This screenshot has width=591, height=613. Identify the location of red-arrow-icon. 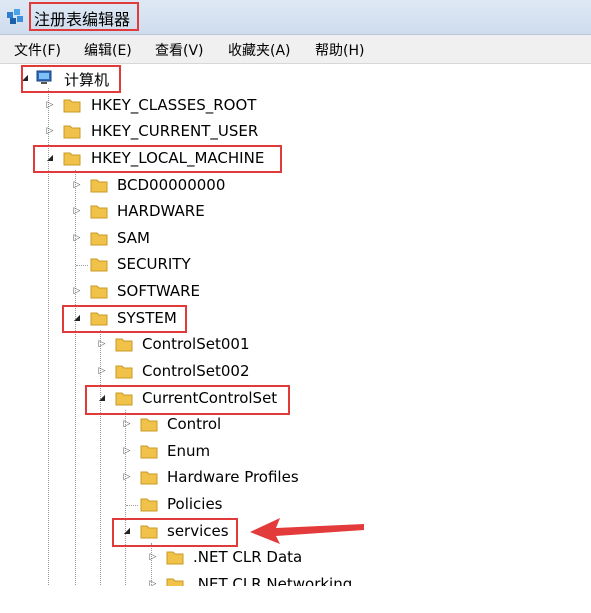
(307, 531).